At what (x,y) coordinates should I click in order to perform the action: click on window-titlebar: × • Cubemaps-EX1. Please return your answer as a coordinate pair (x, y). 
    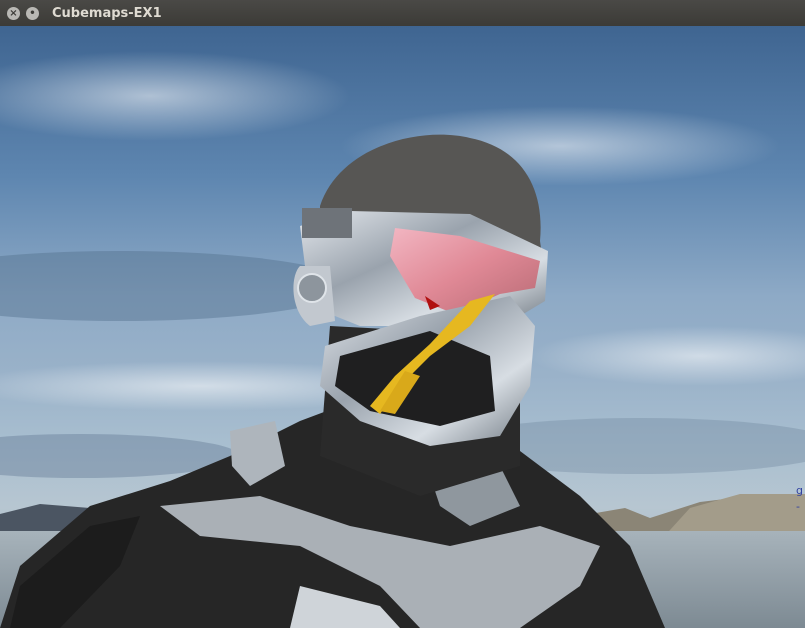
    Looking at the image, I should click on (402, 13).